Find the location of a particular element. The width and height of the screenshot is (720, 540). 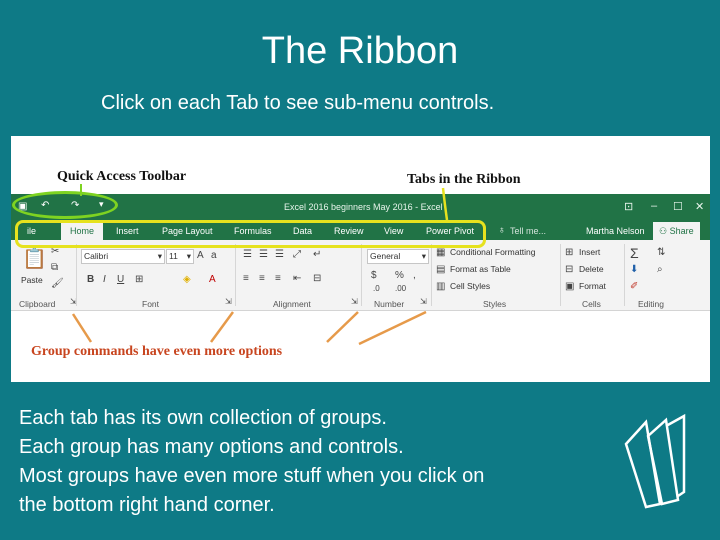

group-arrow-alignment is located at coordinates (342, 327).